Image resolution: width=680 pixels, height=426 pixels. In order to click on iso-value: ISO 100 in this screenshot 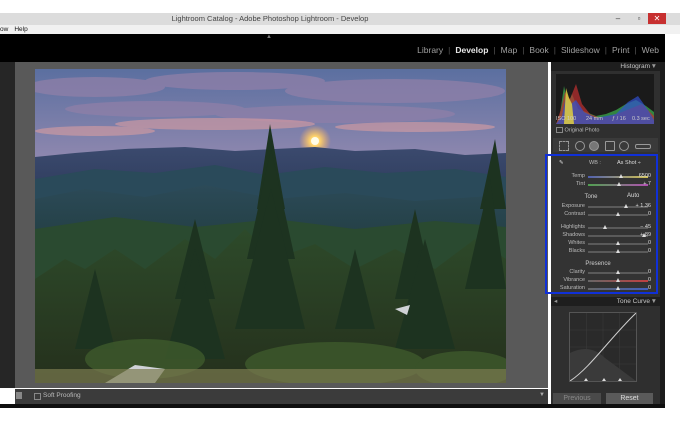, I will do `click(566, 119)`.